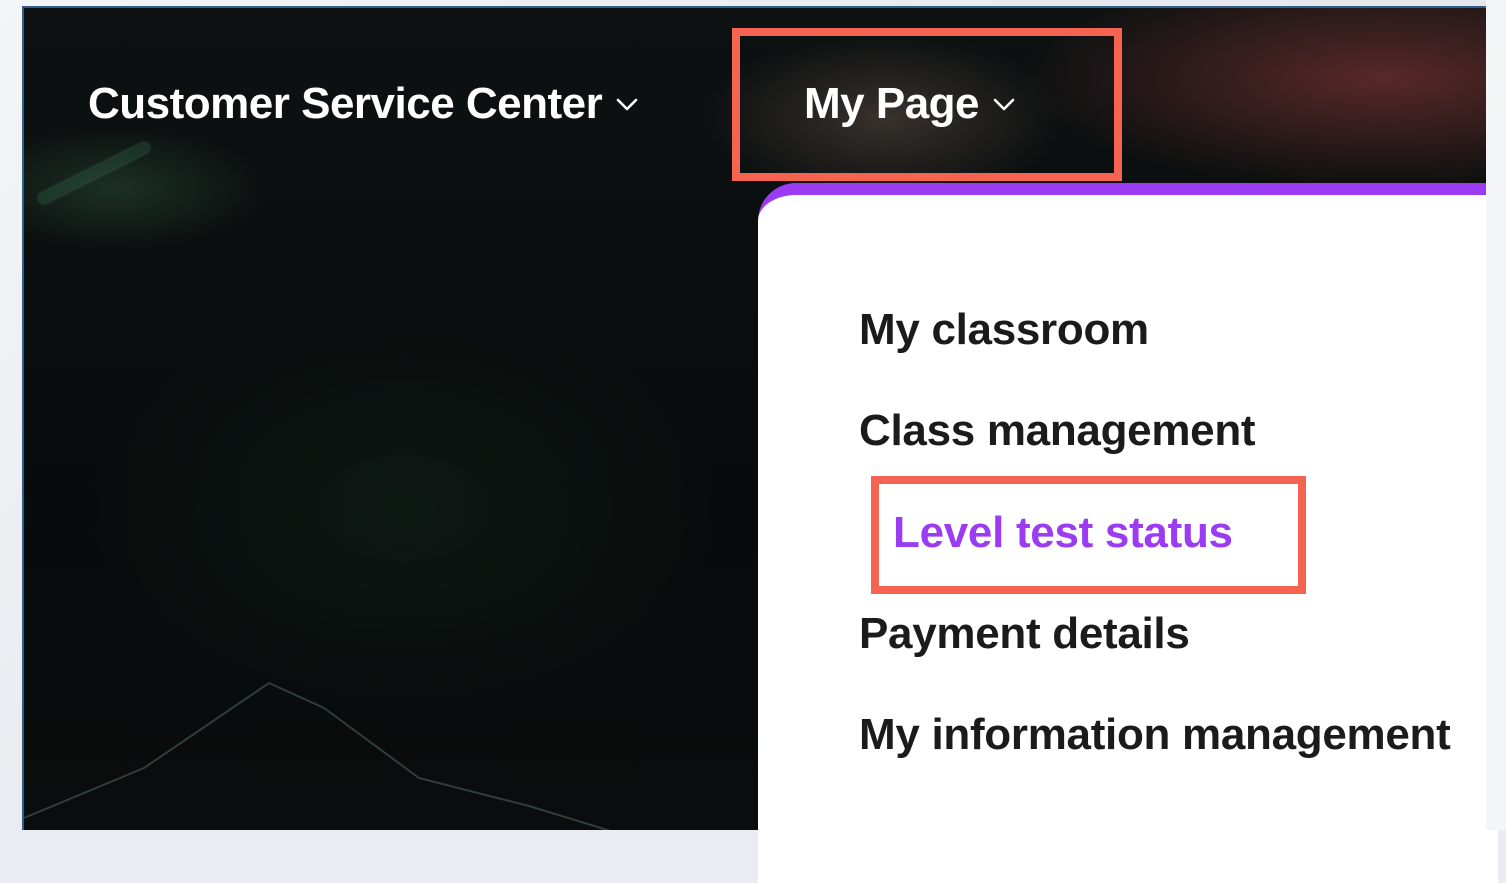 The image size is (1506, 883). I want to click on nav-customer-service-center: Customer Service Center, so click(364, 104).